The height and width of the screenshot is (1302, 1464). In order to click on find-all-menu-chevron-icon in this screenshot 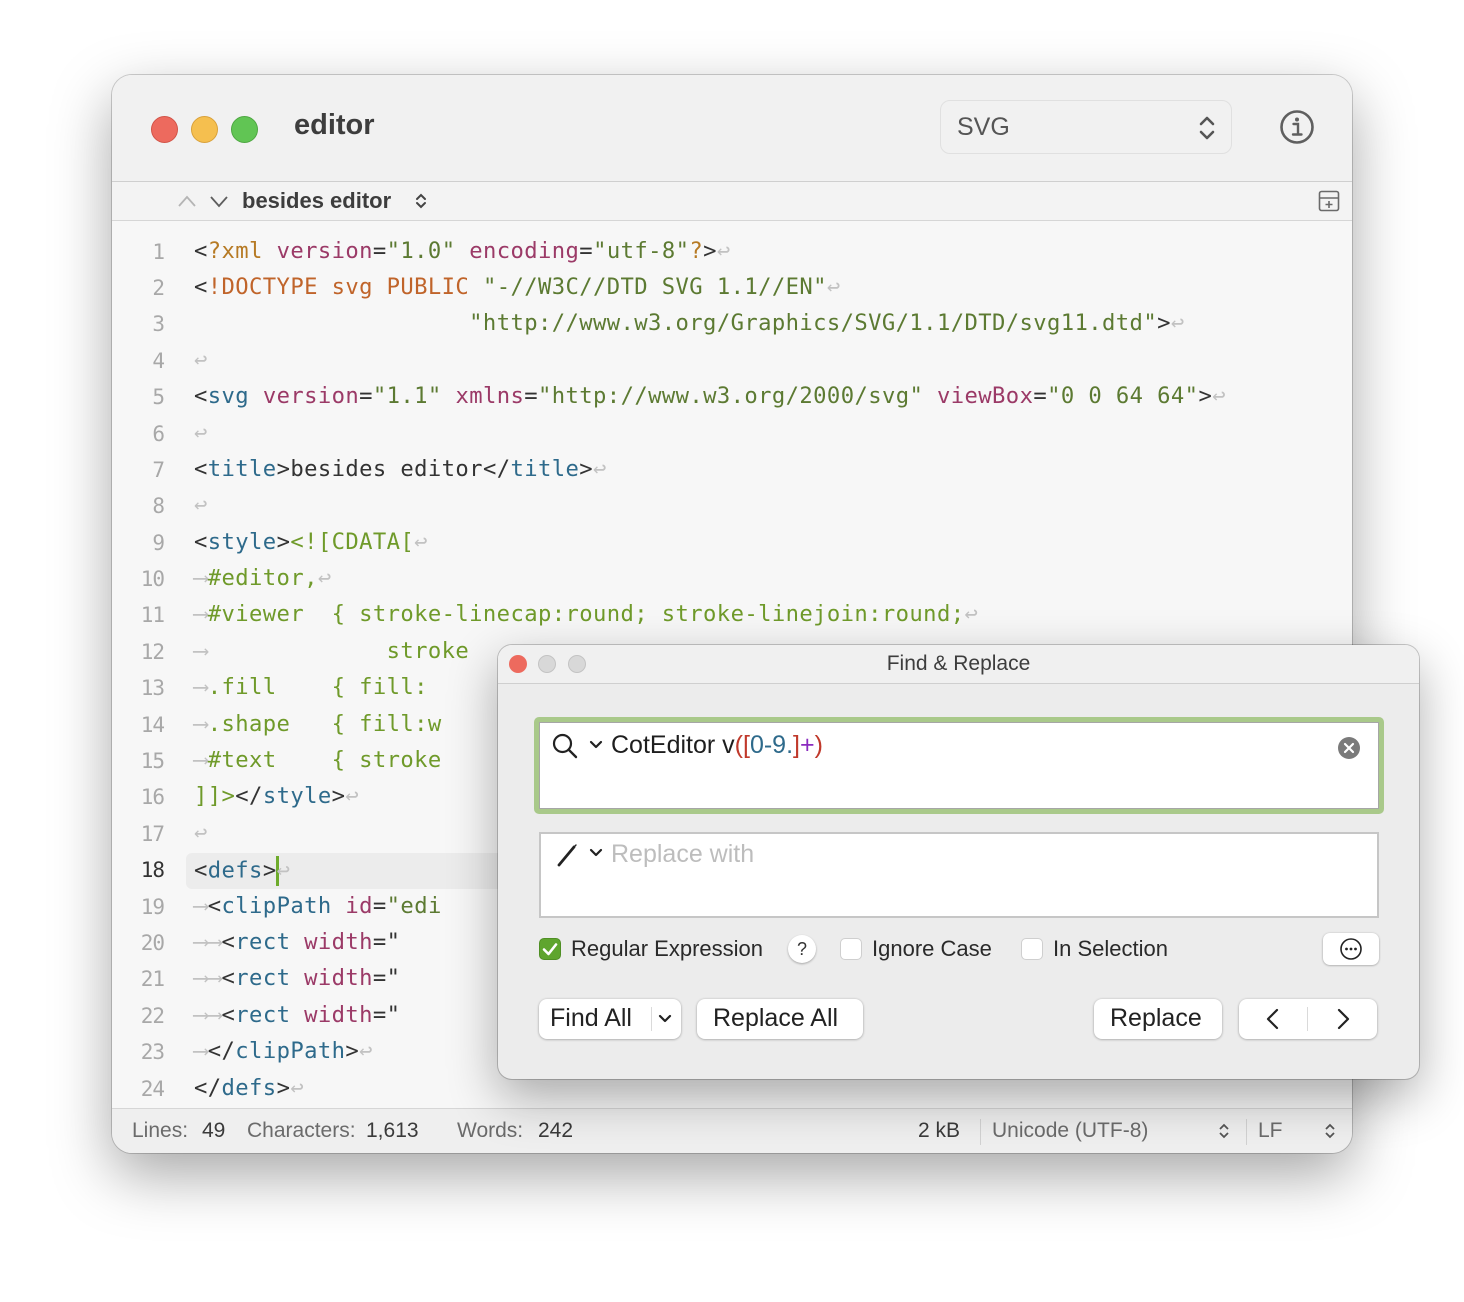, I will do `click(665, 1019)`.